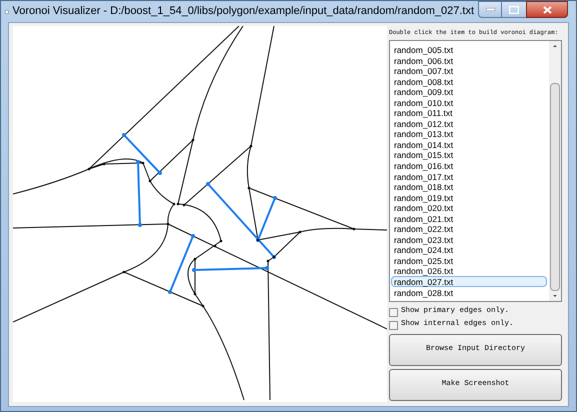  Describe the element at coordinates (469, 292) in the screenshot. I see `file-list-item: random_028.txt` at that location.